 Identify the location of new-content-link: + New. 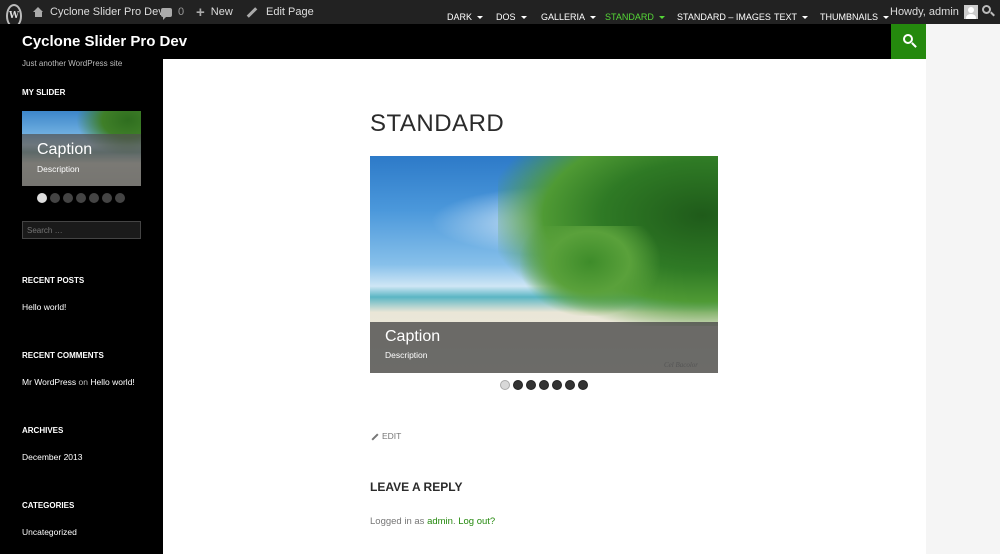
(214, 12).